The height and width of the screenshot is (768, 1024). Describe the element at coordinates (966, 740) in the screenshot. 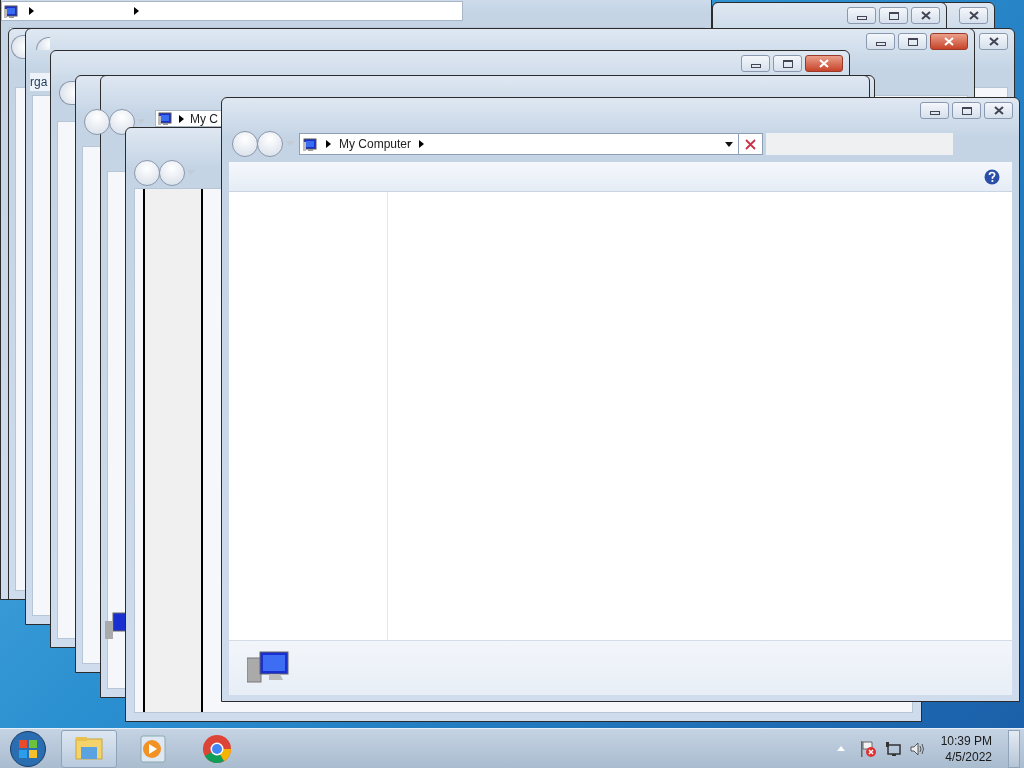

I see `clock-time: 10:39 PM` at that location.